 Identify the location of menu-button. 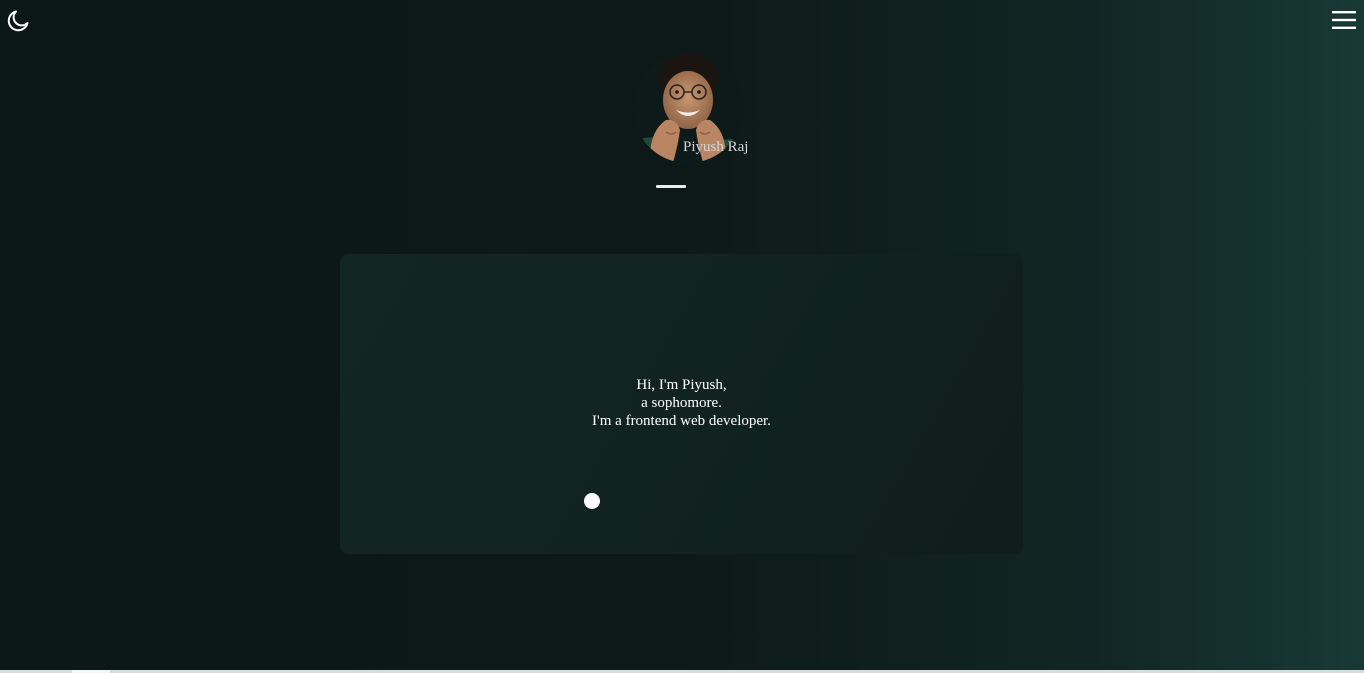
(1344, 20).